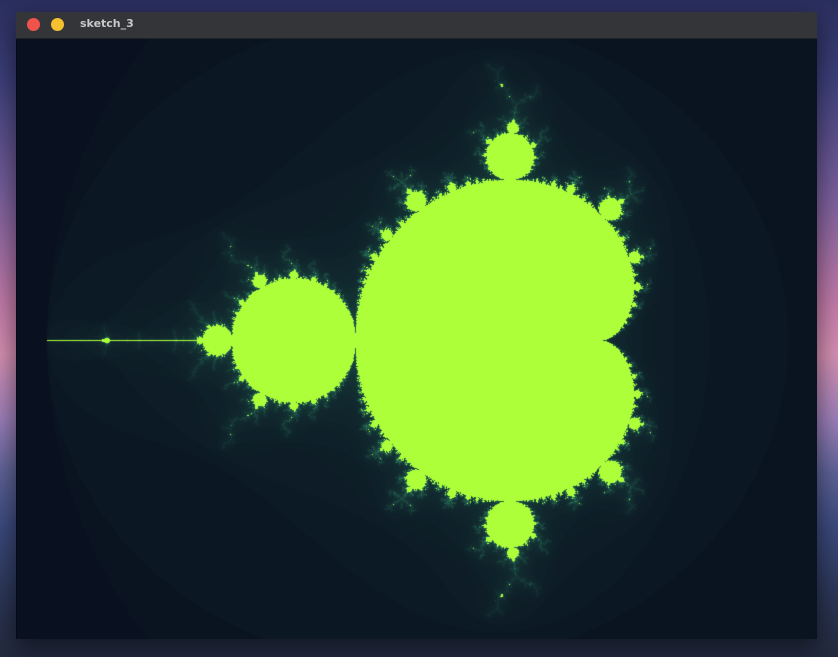 The image size is (838, 657). What do you see at coordinates (107, 23) in the screenshot?
I see `window-title: sketch_3` at bounding box center [107, 23].